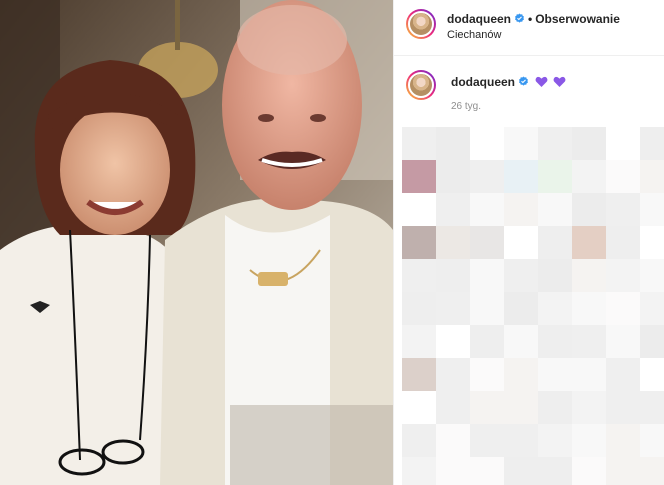 This screenshot has width=664, height=485. Describe the element at coordinates (421, 24) in the screenshot. I see `profile-avatar` at that location.